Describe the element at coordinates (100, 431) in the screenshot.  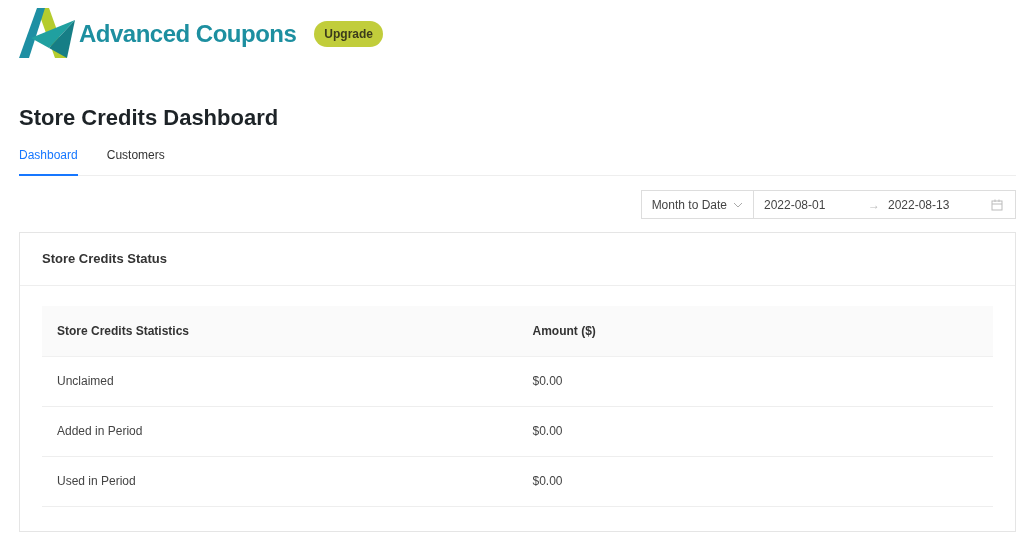
I see `table-cell: Added in Period` at that location.